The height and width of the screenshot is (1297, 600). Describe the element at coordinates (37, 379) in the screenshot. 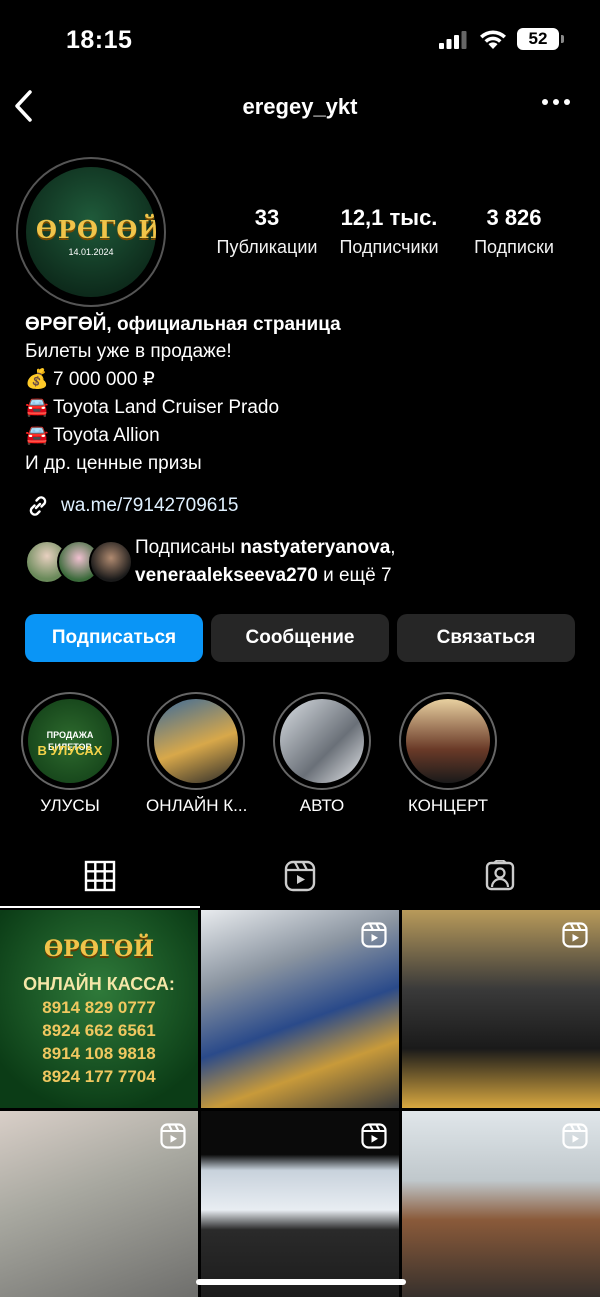

I see `money-bag-icon: 💰` at that location.